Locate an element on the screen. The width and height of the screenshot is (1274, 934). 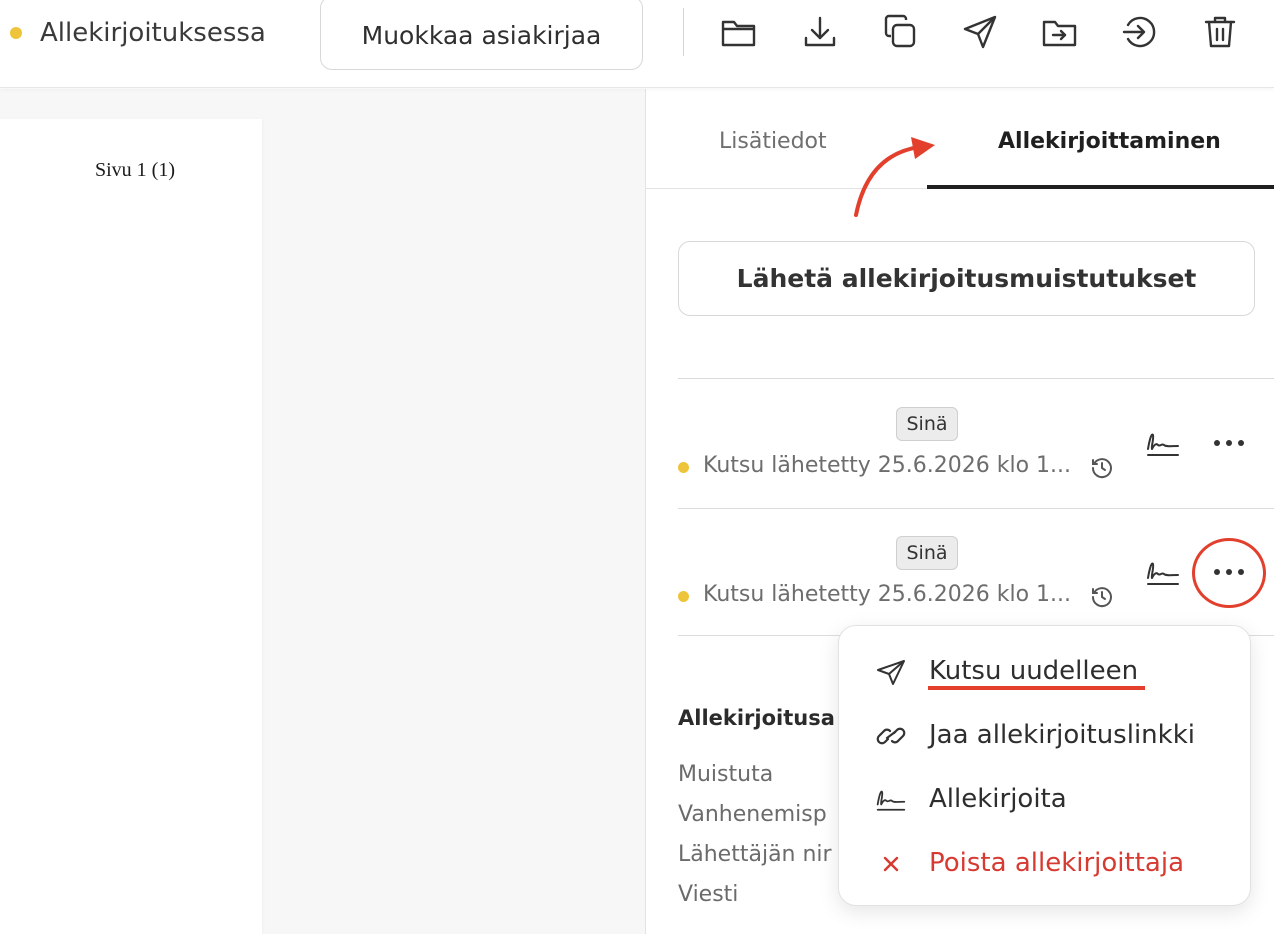
menu-item-remove-signer: Poista allekirjoittaja is located at coordinates (1044, 864).